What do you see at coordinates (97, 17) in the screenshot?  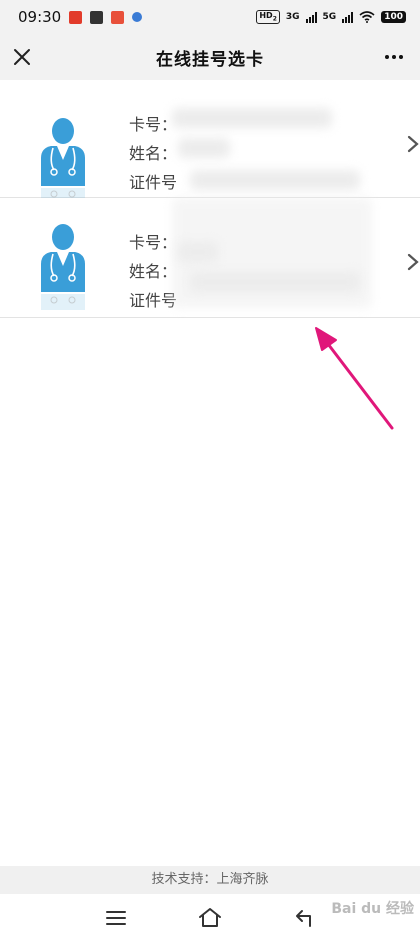 I see `check-app-icon` at bounding box center [97, 17].